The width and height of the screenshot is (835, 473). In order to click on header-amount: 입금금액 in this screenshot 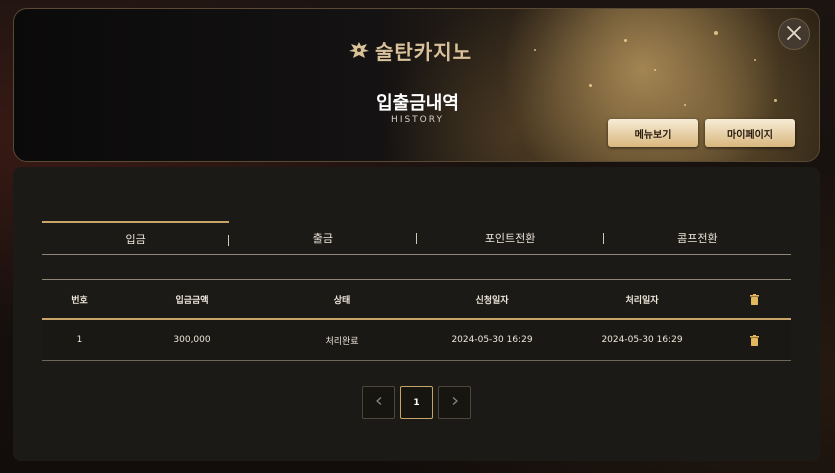, I will do `click(192, 300)`.